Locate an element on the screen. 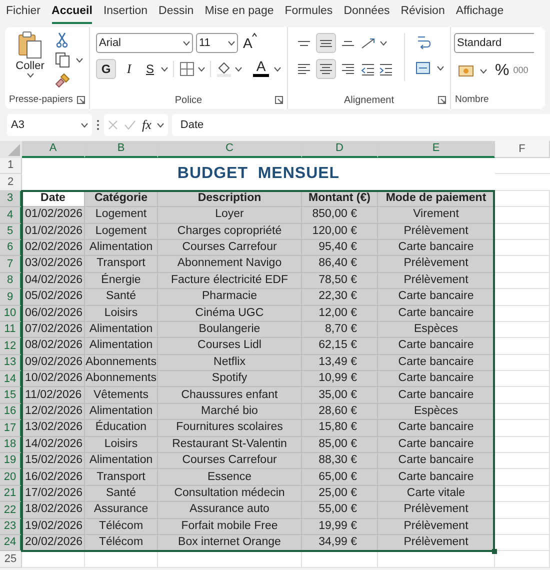 This screenshot has width=550, height=570. table-cell: 14/02/2026 is located at coordinates (53, 445).